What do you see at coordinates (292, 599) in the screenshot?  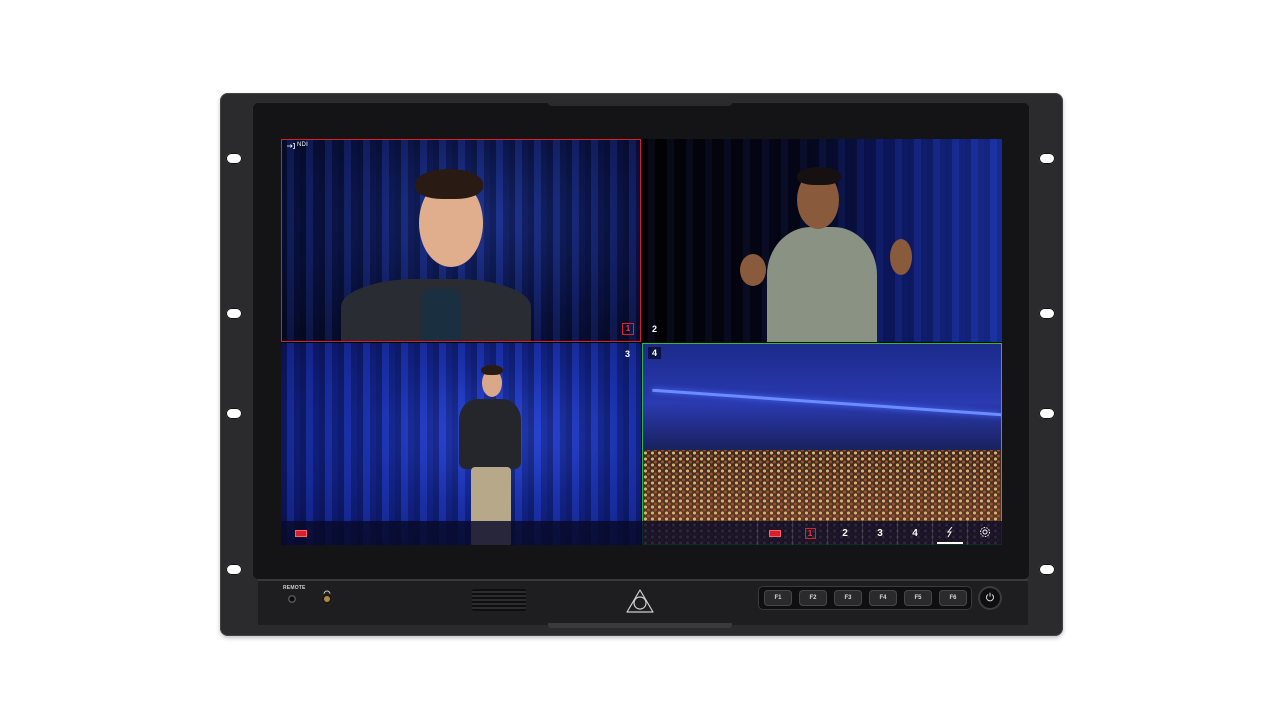 I see `remote-port` at bounding box center [292, 599].